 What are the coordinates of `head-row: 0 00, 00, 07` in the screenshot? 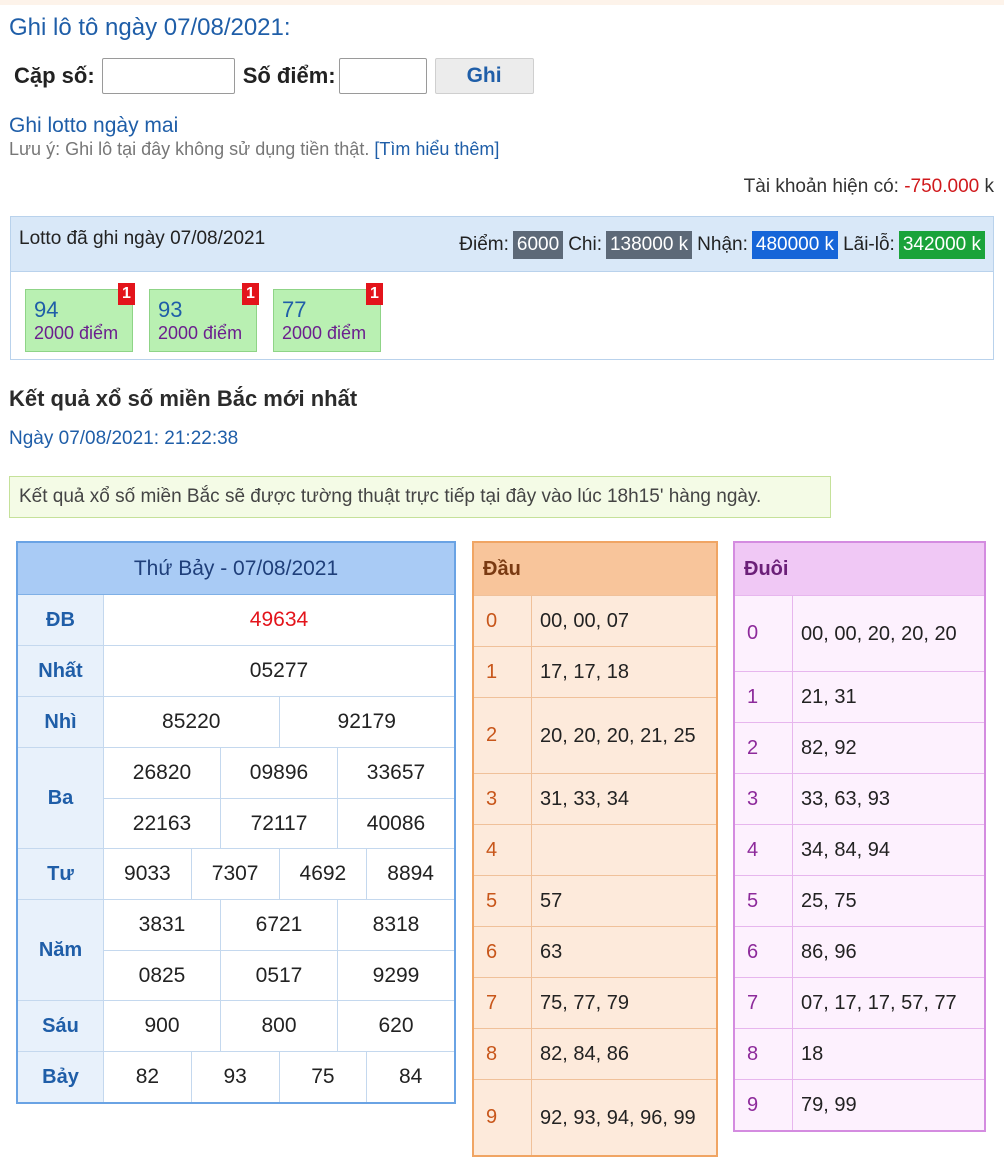 It's located at (595, 620).